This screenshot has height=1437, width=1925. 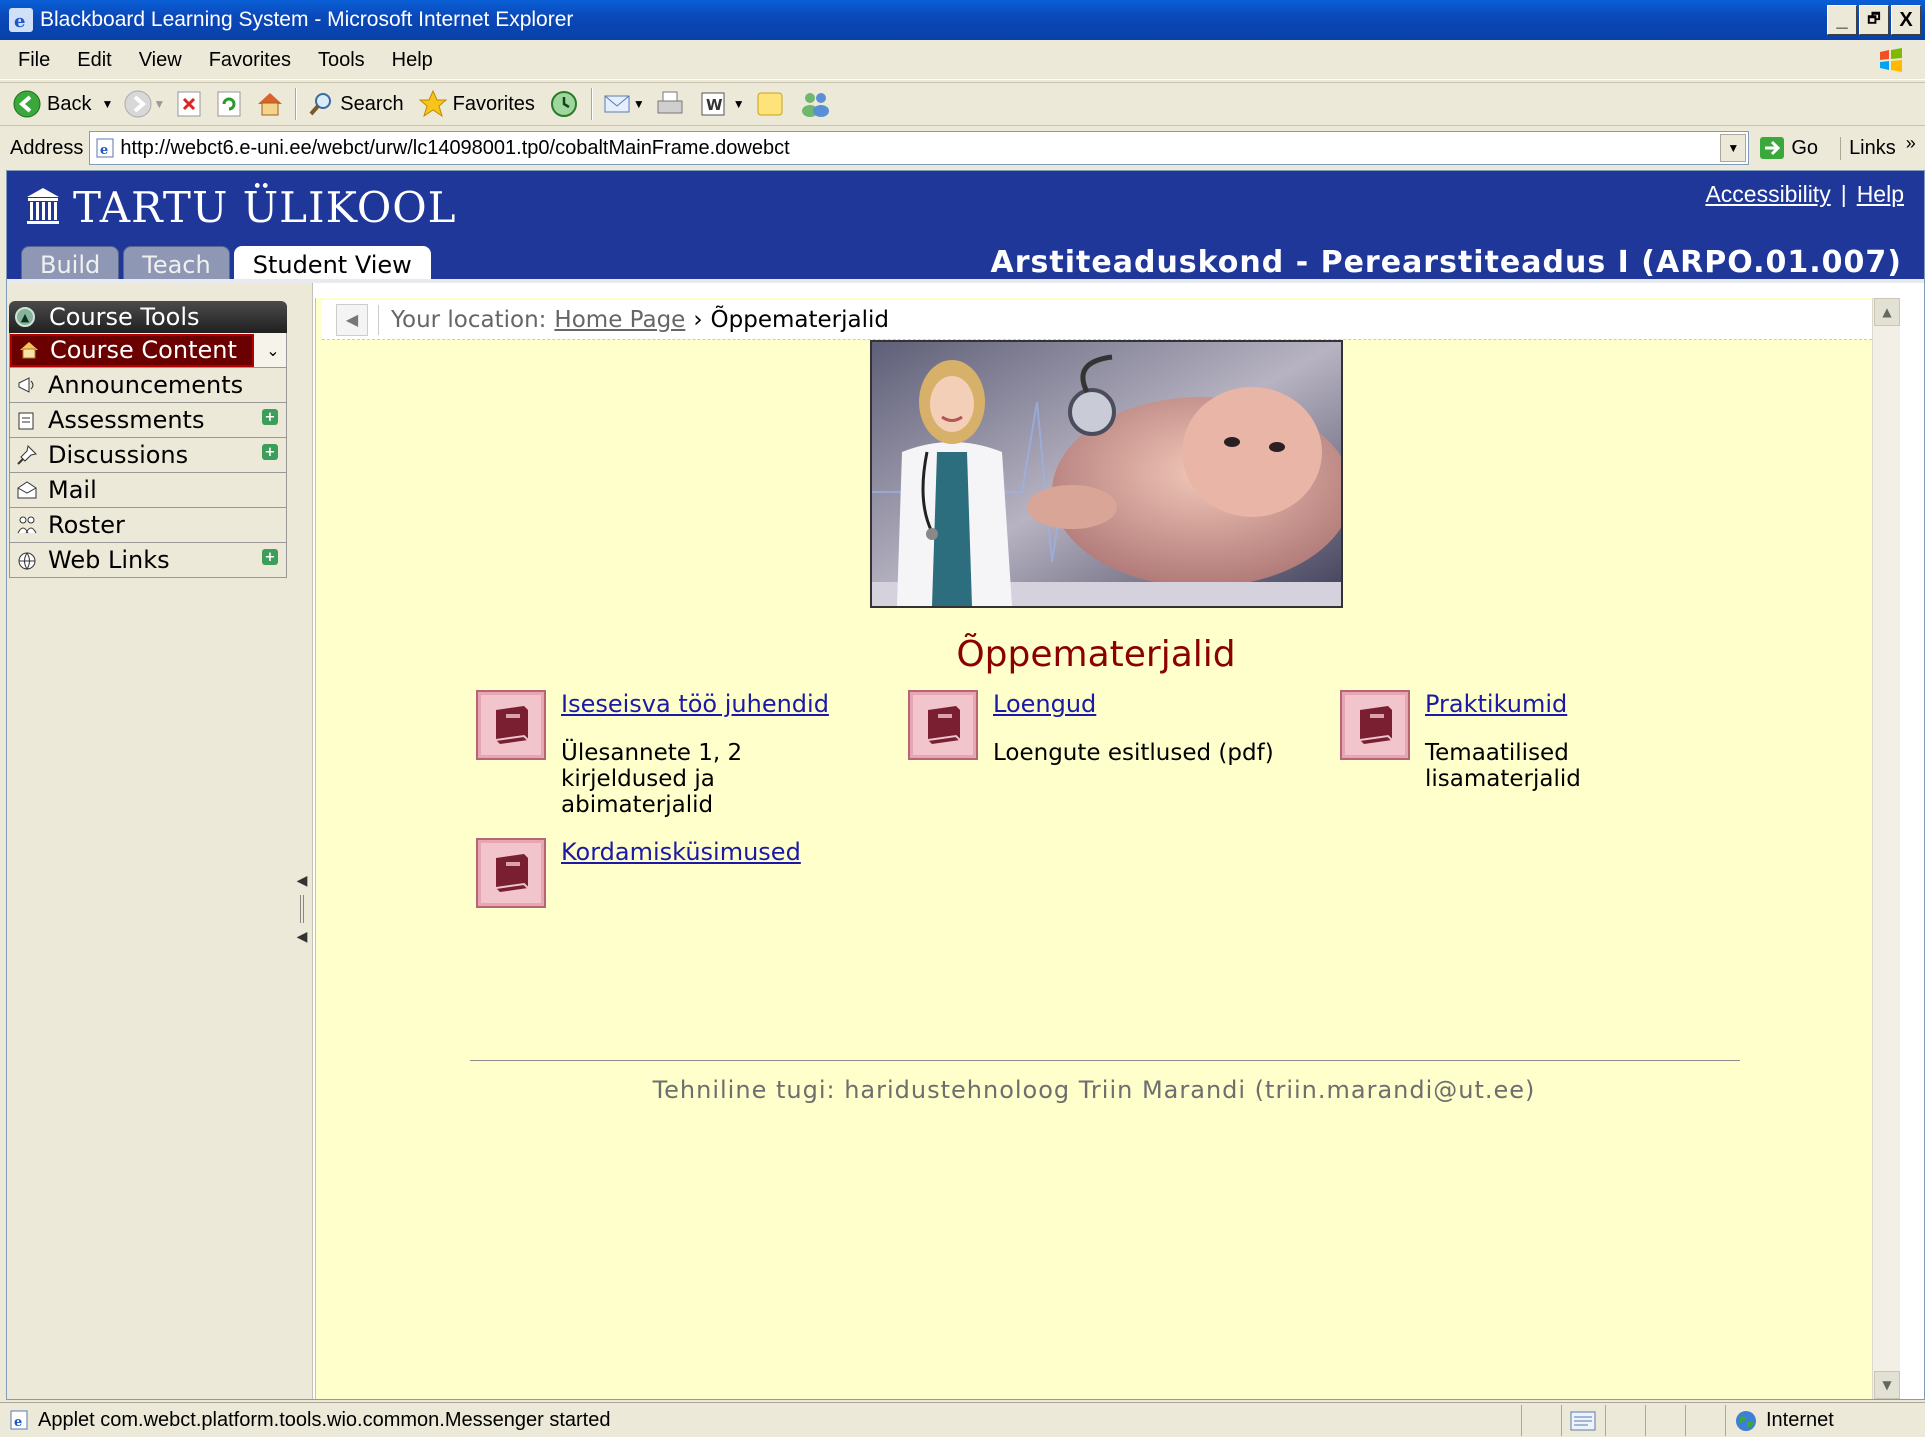 What do you see at coordinates (160, 60) in the screenshot?
I see `menu-view: View` at bounding box center [160, 60].